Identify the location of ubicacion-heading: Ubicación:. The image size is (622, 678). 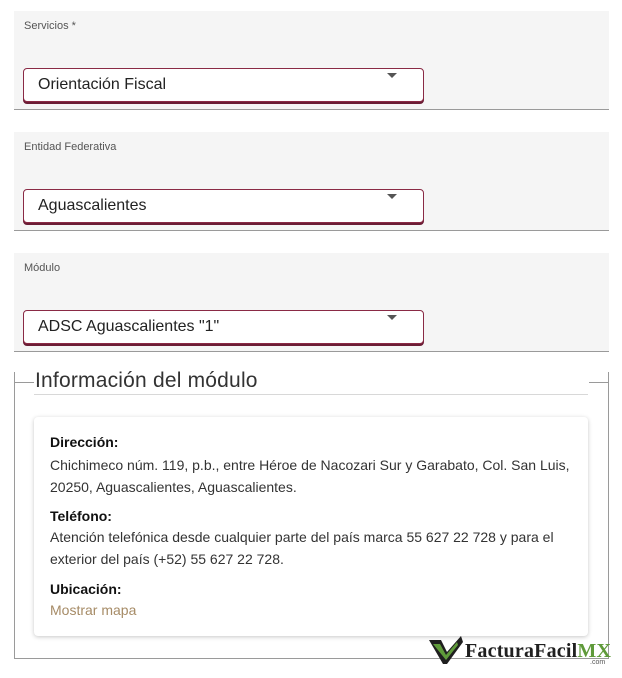
(86, 589).